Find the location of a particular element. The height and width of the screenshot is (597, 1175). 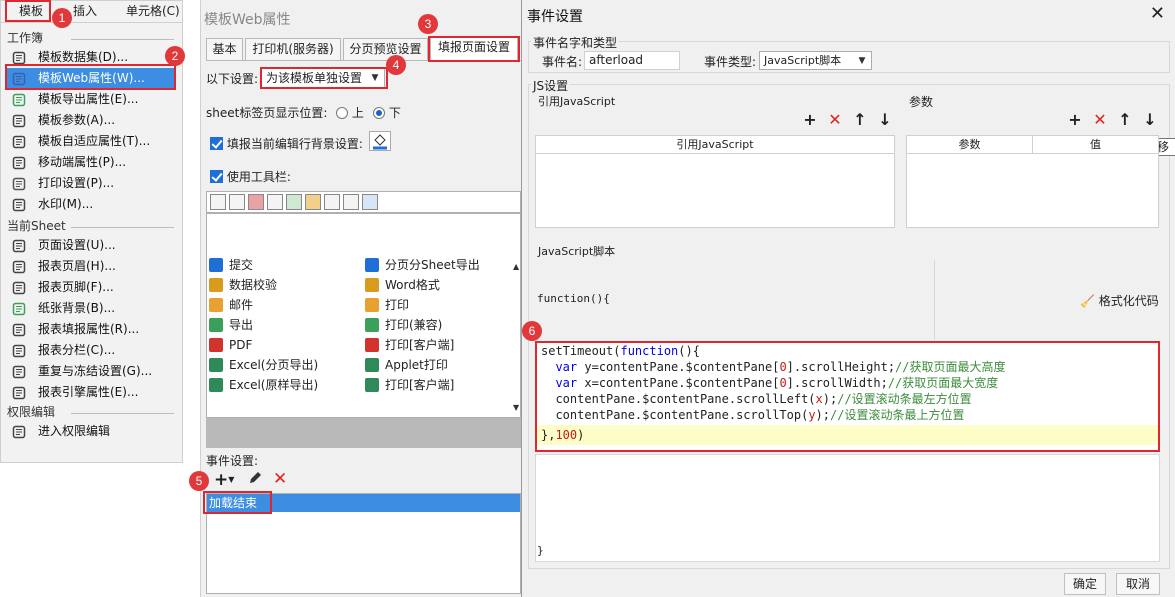

toolbar-button-option: Excel(分页导出) is located at coordinates (263, 365).